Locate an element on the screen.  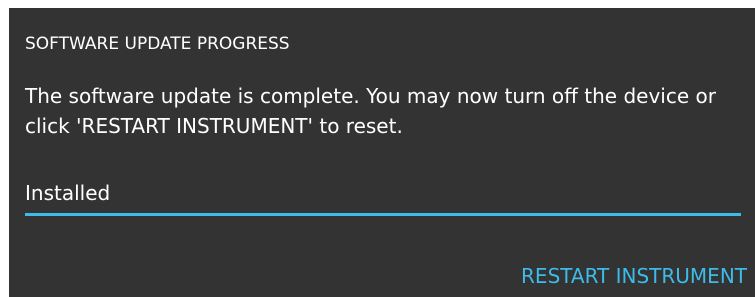
progress-fill is located at coordinates (383, 214).